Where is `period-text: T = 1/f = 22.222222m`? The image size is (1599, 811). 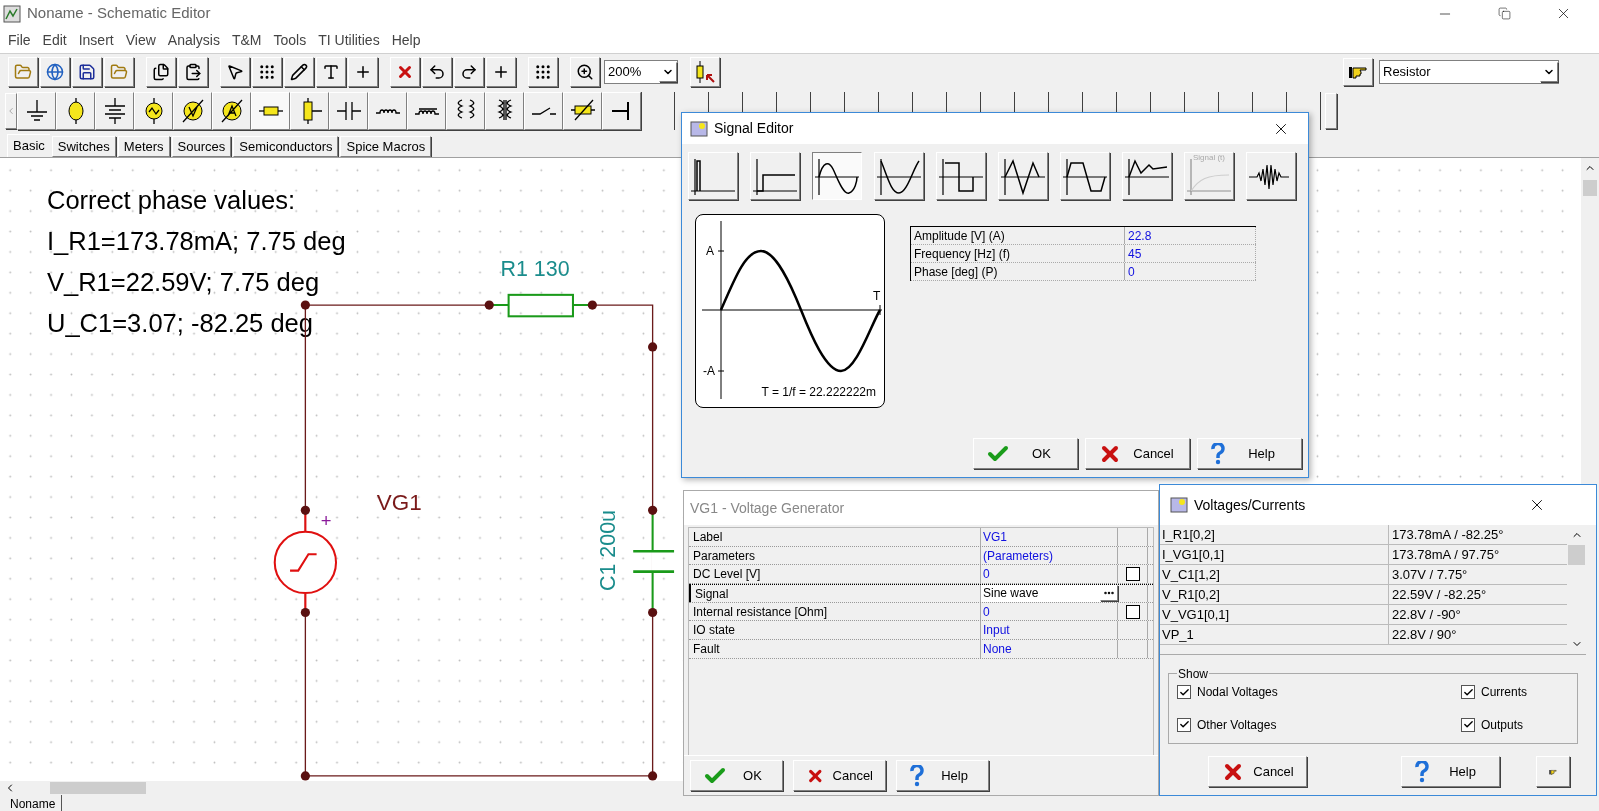 period-text: T = 1/f = 22.222222m is located at coordinates (818, 392).